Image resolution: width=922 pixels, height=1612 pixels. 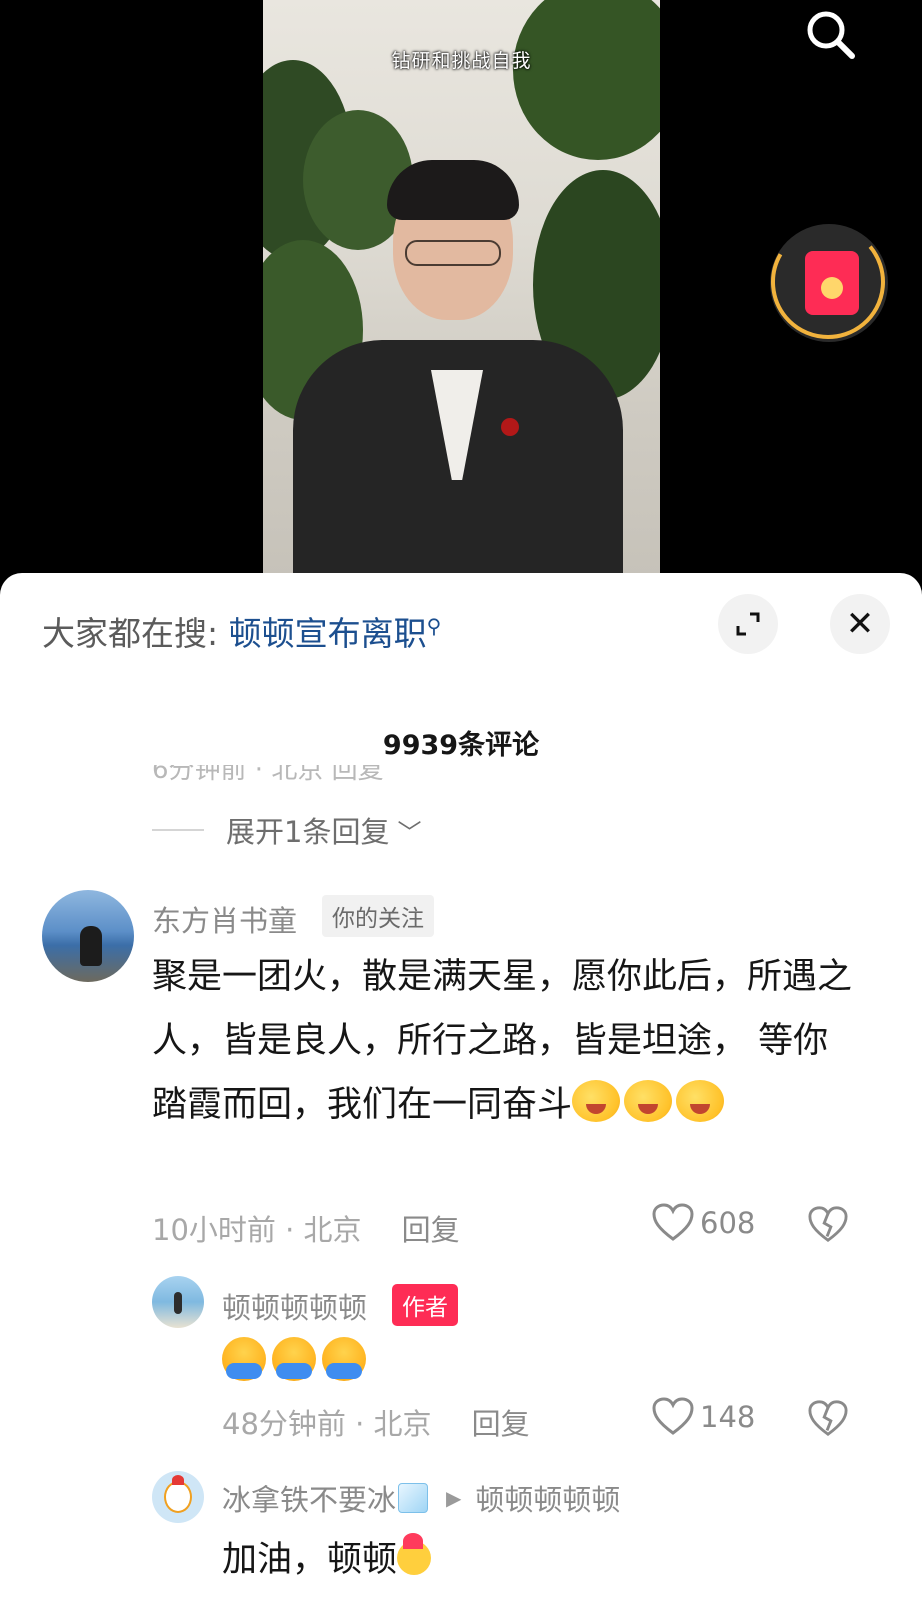 What do you see at coordinates (830, 34) in the screenshot?
I see `search-icon` at bounding box center [830, 34].